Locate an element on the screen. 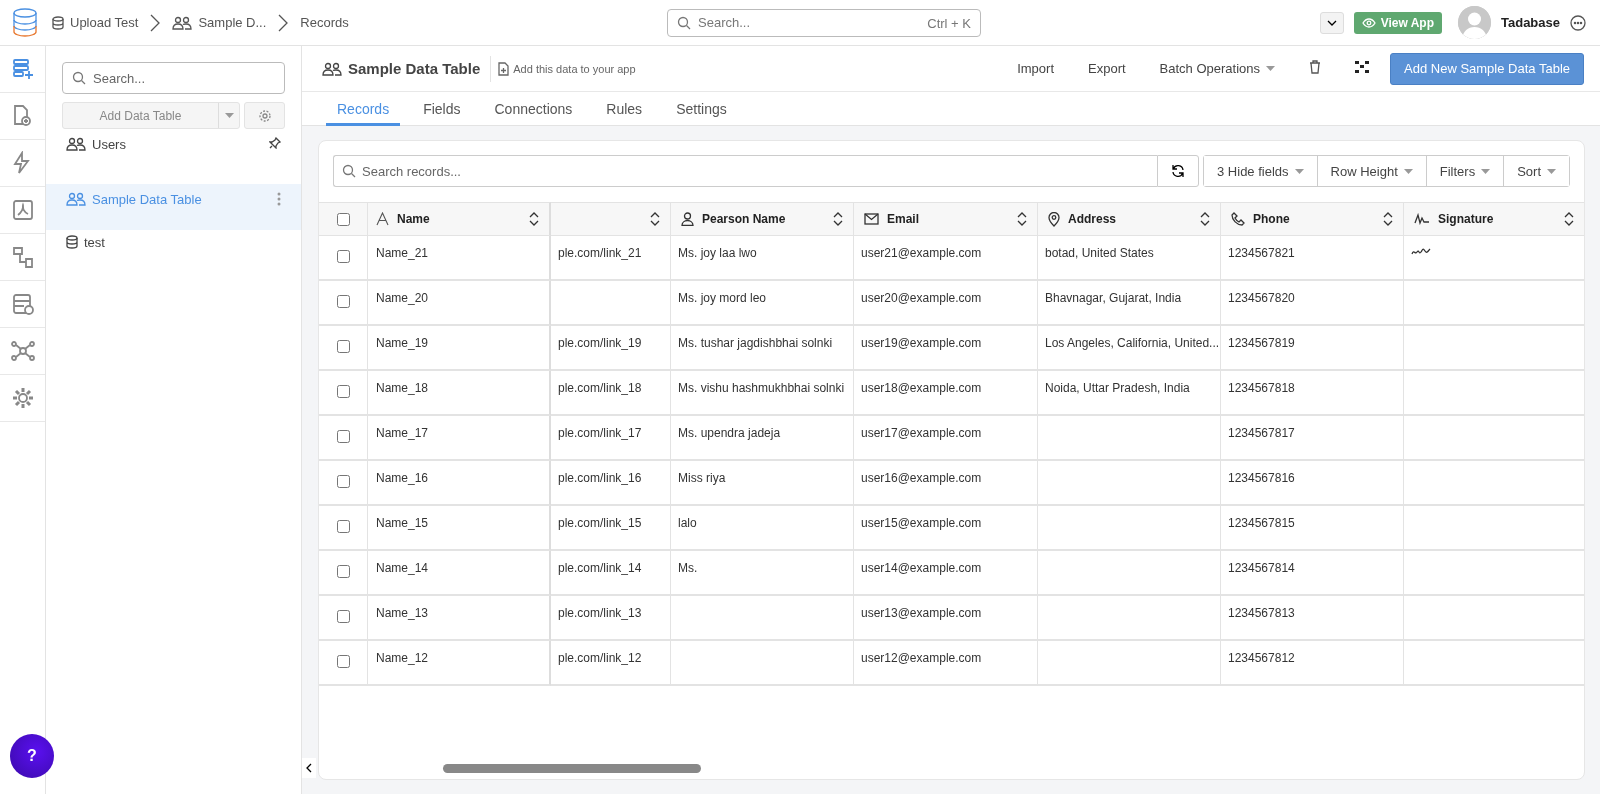  table-cell: user19@example.com is located at coordinates (946, 348).